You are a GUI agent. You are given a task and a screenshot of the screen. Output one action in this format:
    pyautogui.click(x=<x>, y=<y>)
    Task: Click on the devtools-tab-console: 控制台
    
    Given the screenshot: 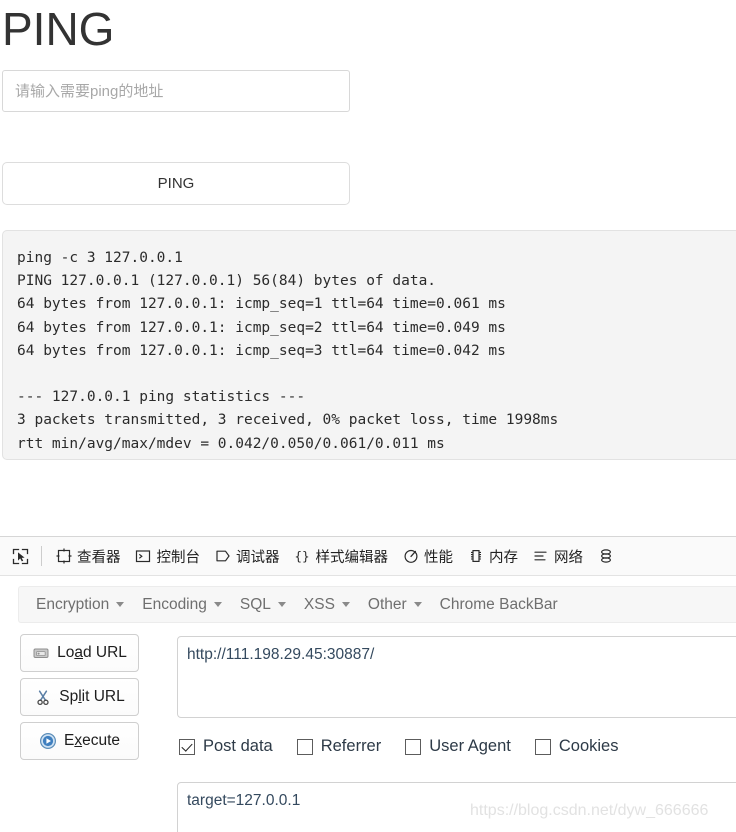 What is the action you would take?
    pyautogui.click(x=168, y=556)
    